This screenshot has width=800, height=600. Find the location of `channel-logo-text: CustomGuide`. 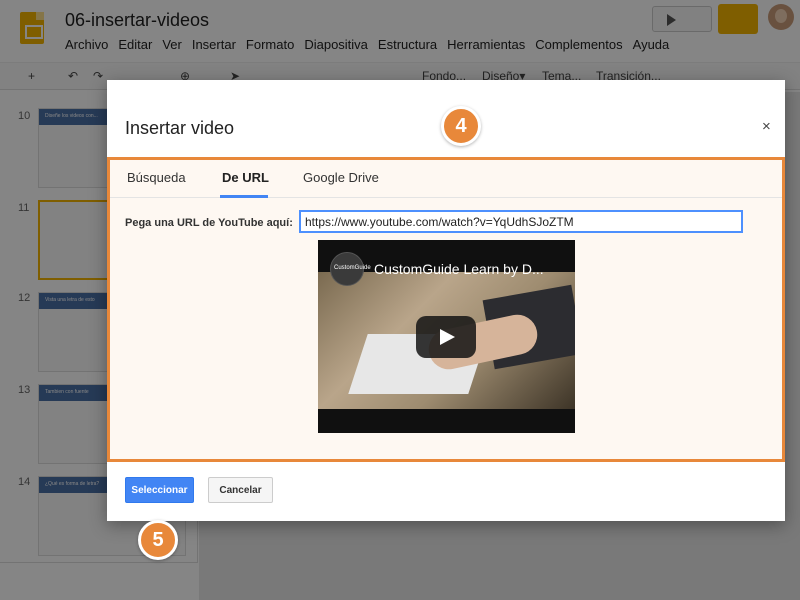

channel-logo-text: CustomGuide is located at coordinates (352, 268).